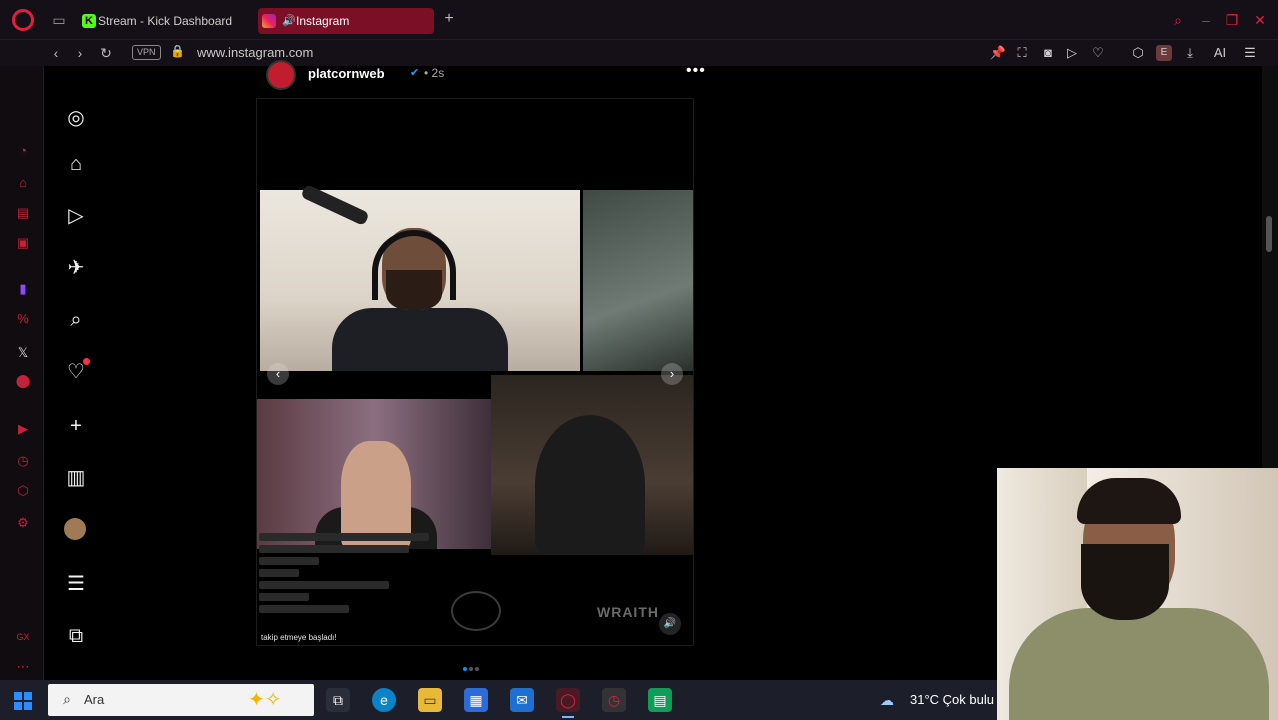 The image size is (1278, 720). What do you see at coordinates (23, 319) in the screenshot?
I see `percent-icon: %` at bounding box center [23, 319].